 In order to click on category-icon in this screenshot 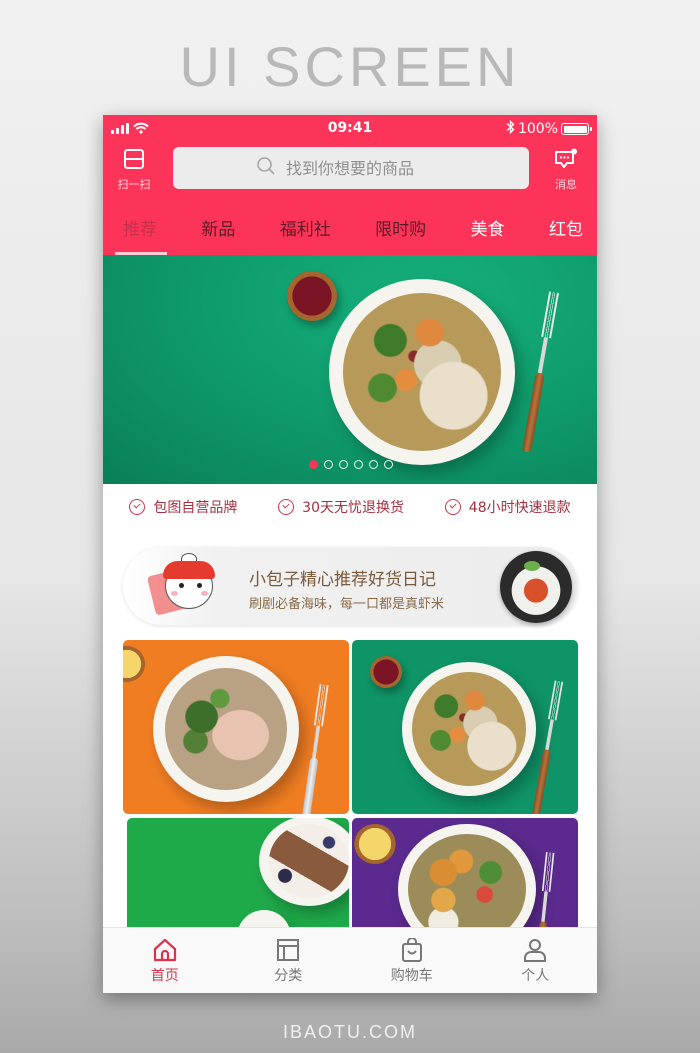, I will do `click(288, 950)`.